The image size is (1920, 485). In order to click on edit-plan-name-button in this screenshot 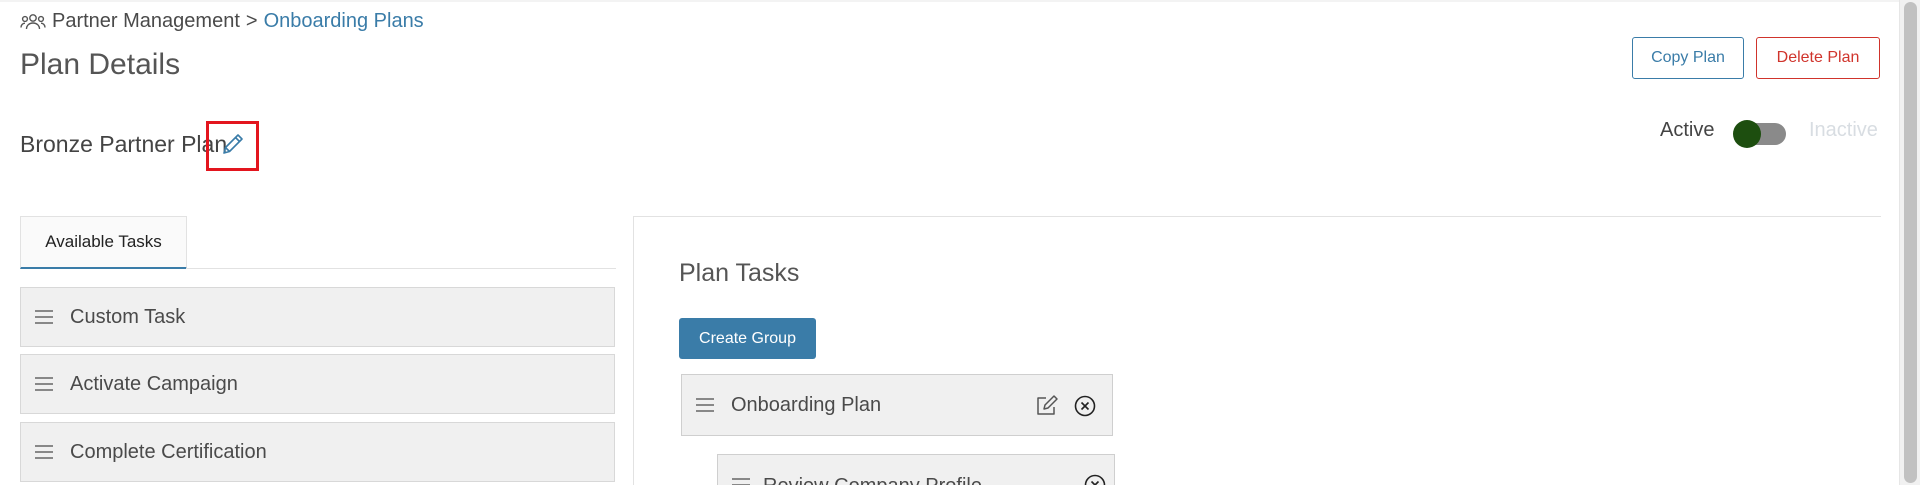, I will do `click(232, 146)`.